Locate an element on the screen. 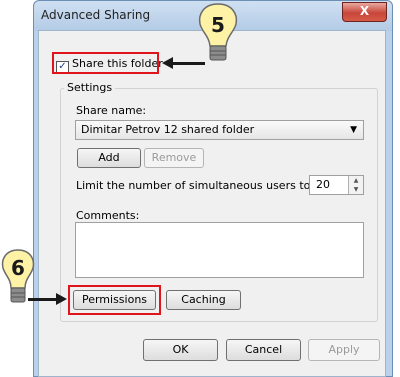 This screenshot has width=400, height=377. close-button: X is located at coordinates (364, 12).